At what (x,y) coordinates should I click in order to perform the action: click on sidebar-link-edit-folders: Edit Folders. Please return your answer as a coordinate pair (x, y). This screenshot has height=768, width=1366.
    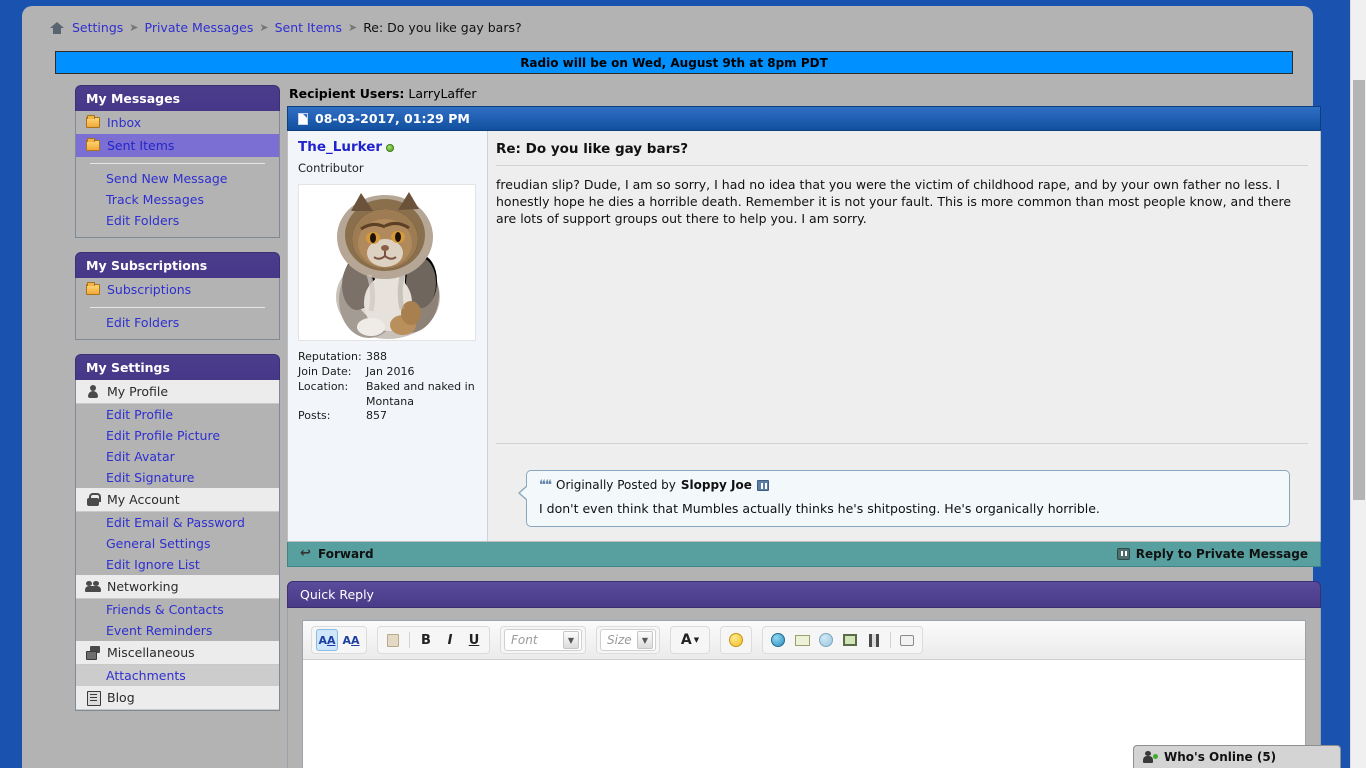
    Looking at the image, I should click on (177, 220).